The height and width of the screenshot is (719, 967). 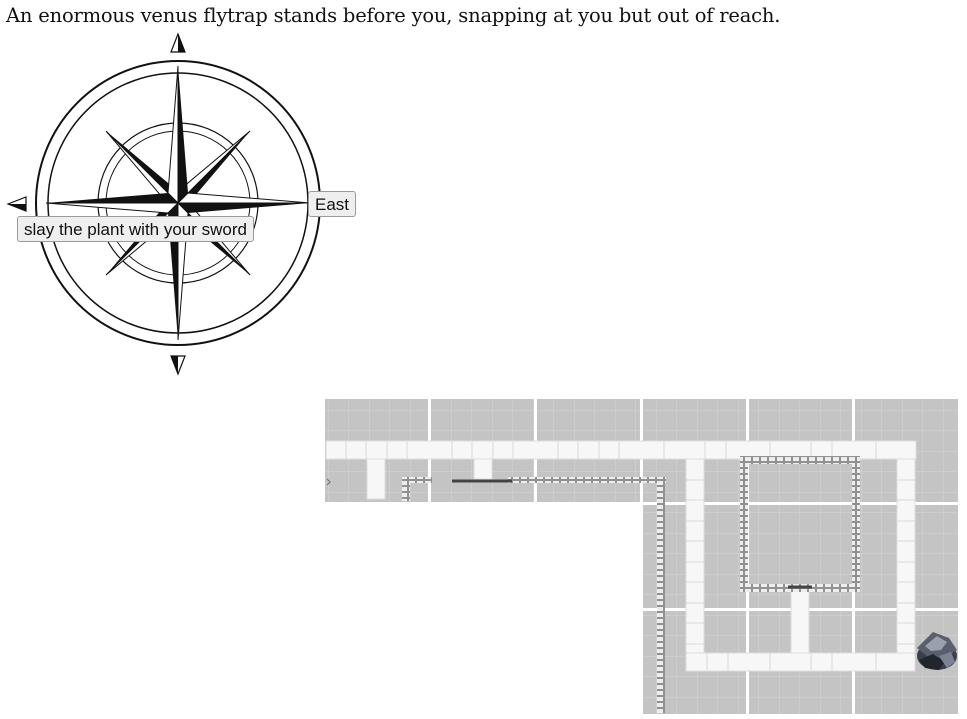 I want to click on south-arrow-icon, so click(x=178, y=365).